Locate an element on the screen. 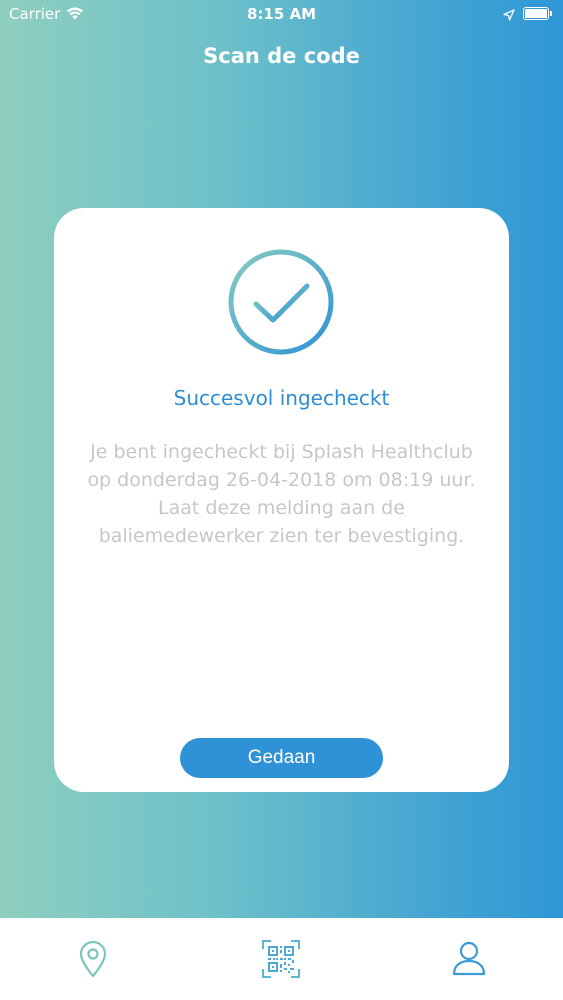  status-time: 8:15 AM is located at coordinates (281, 14).